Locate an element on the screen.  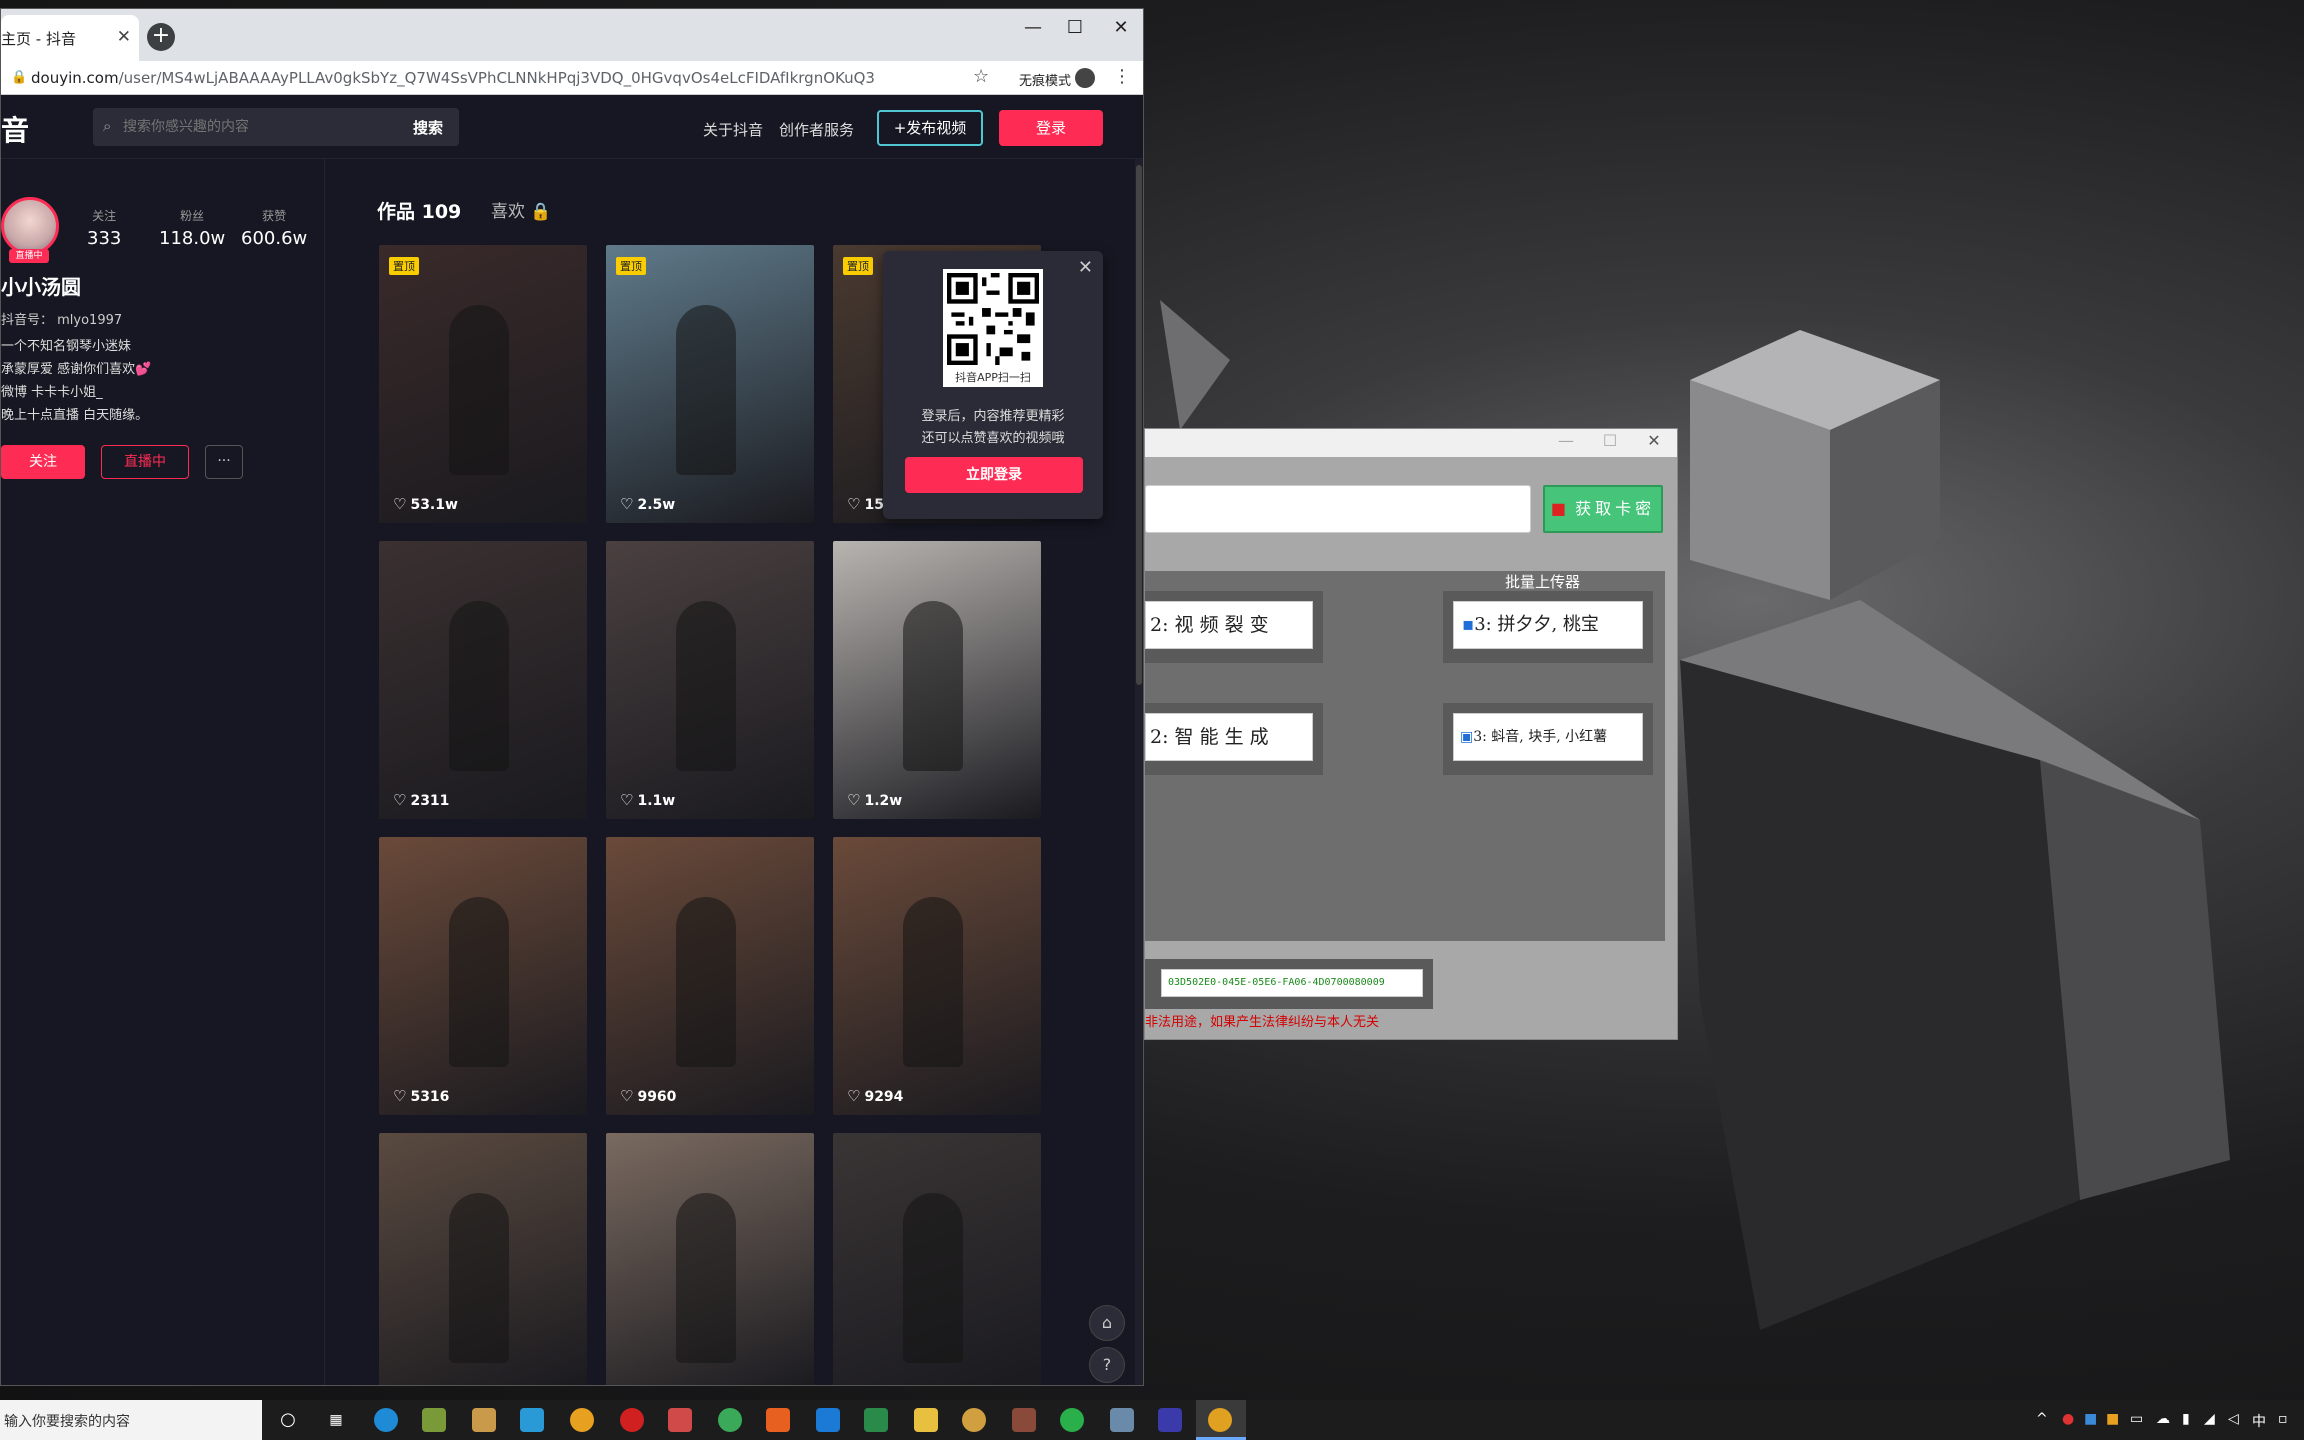
tool-group: ▪3: 拼夕夕, 桃宝 is located at coordinates (1548, 627).